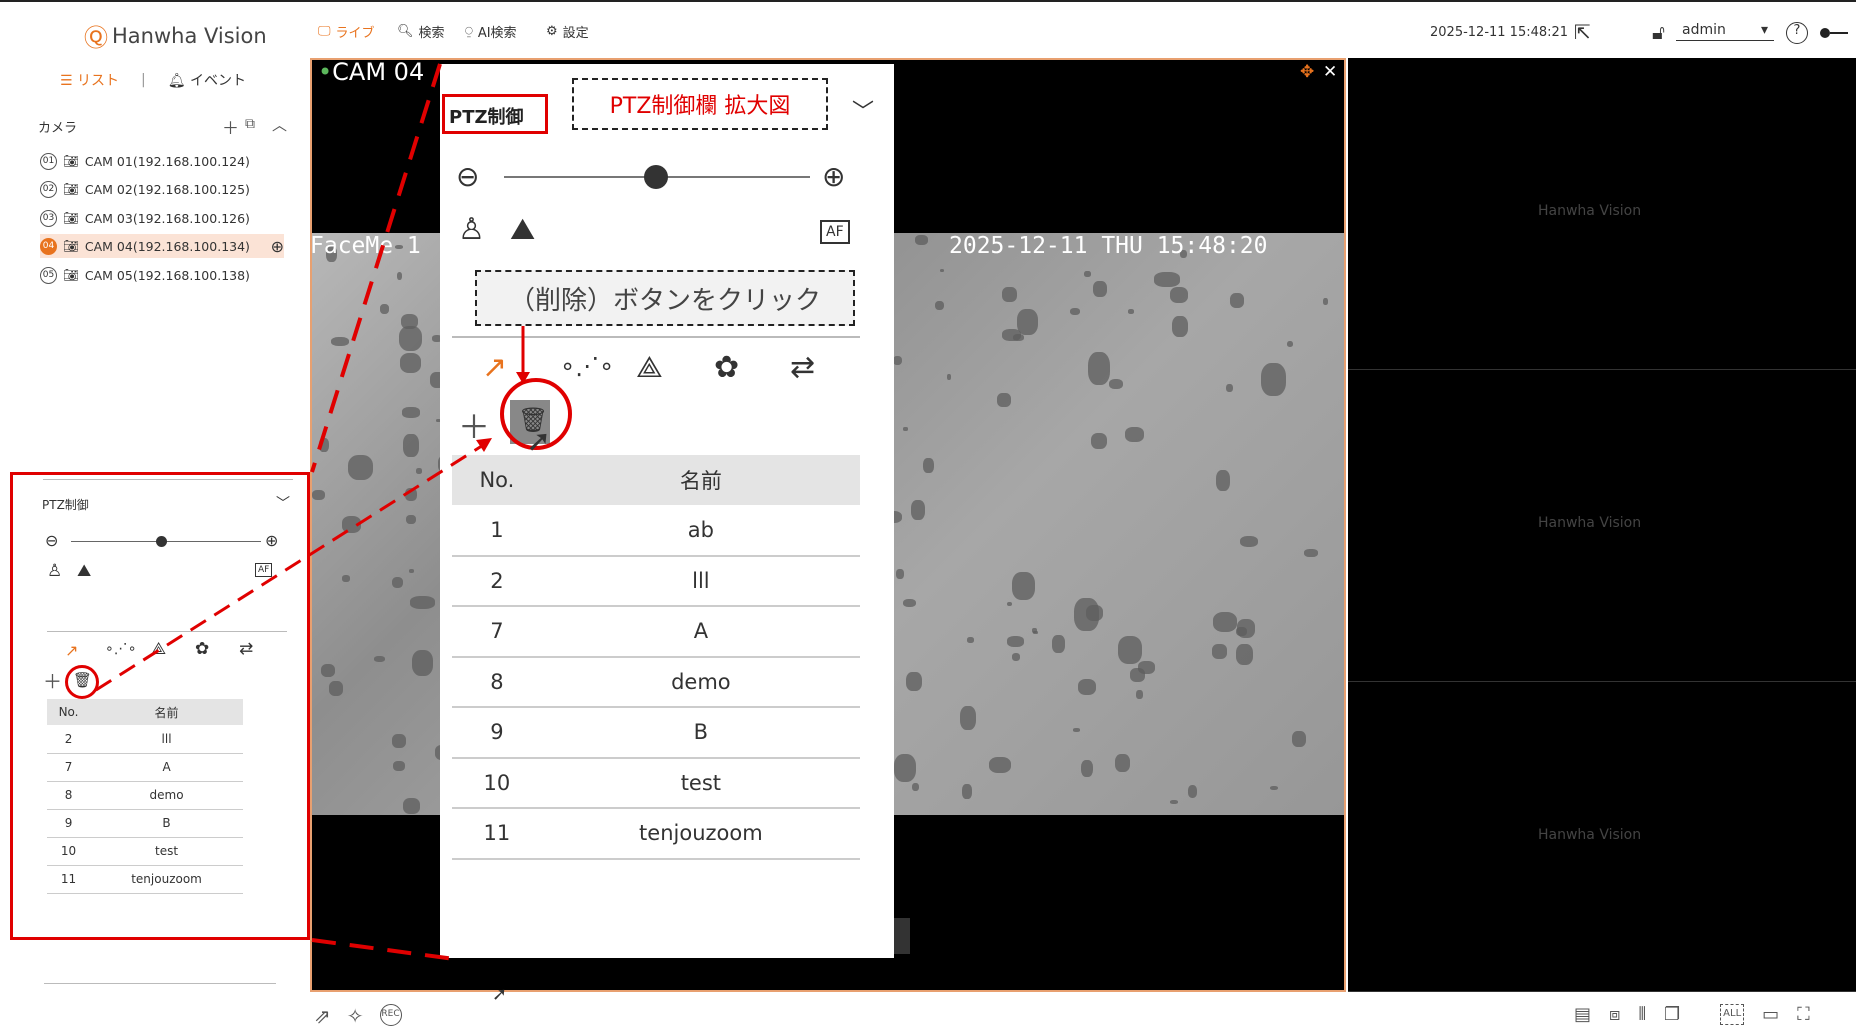 The image size is (1856, 1028). I want to click on all-screens-icon: ALL, so click(1732, 1014).